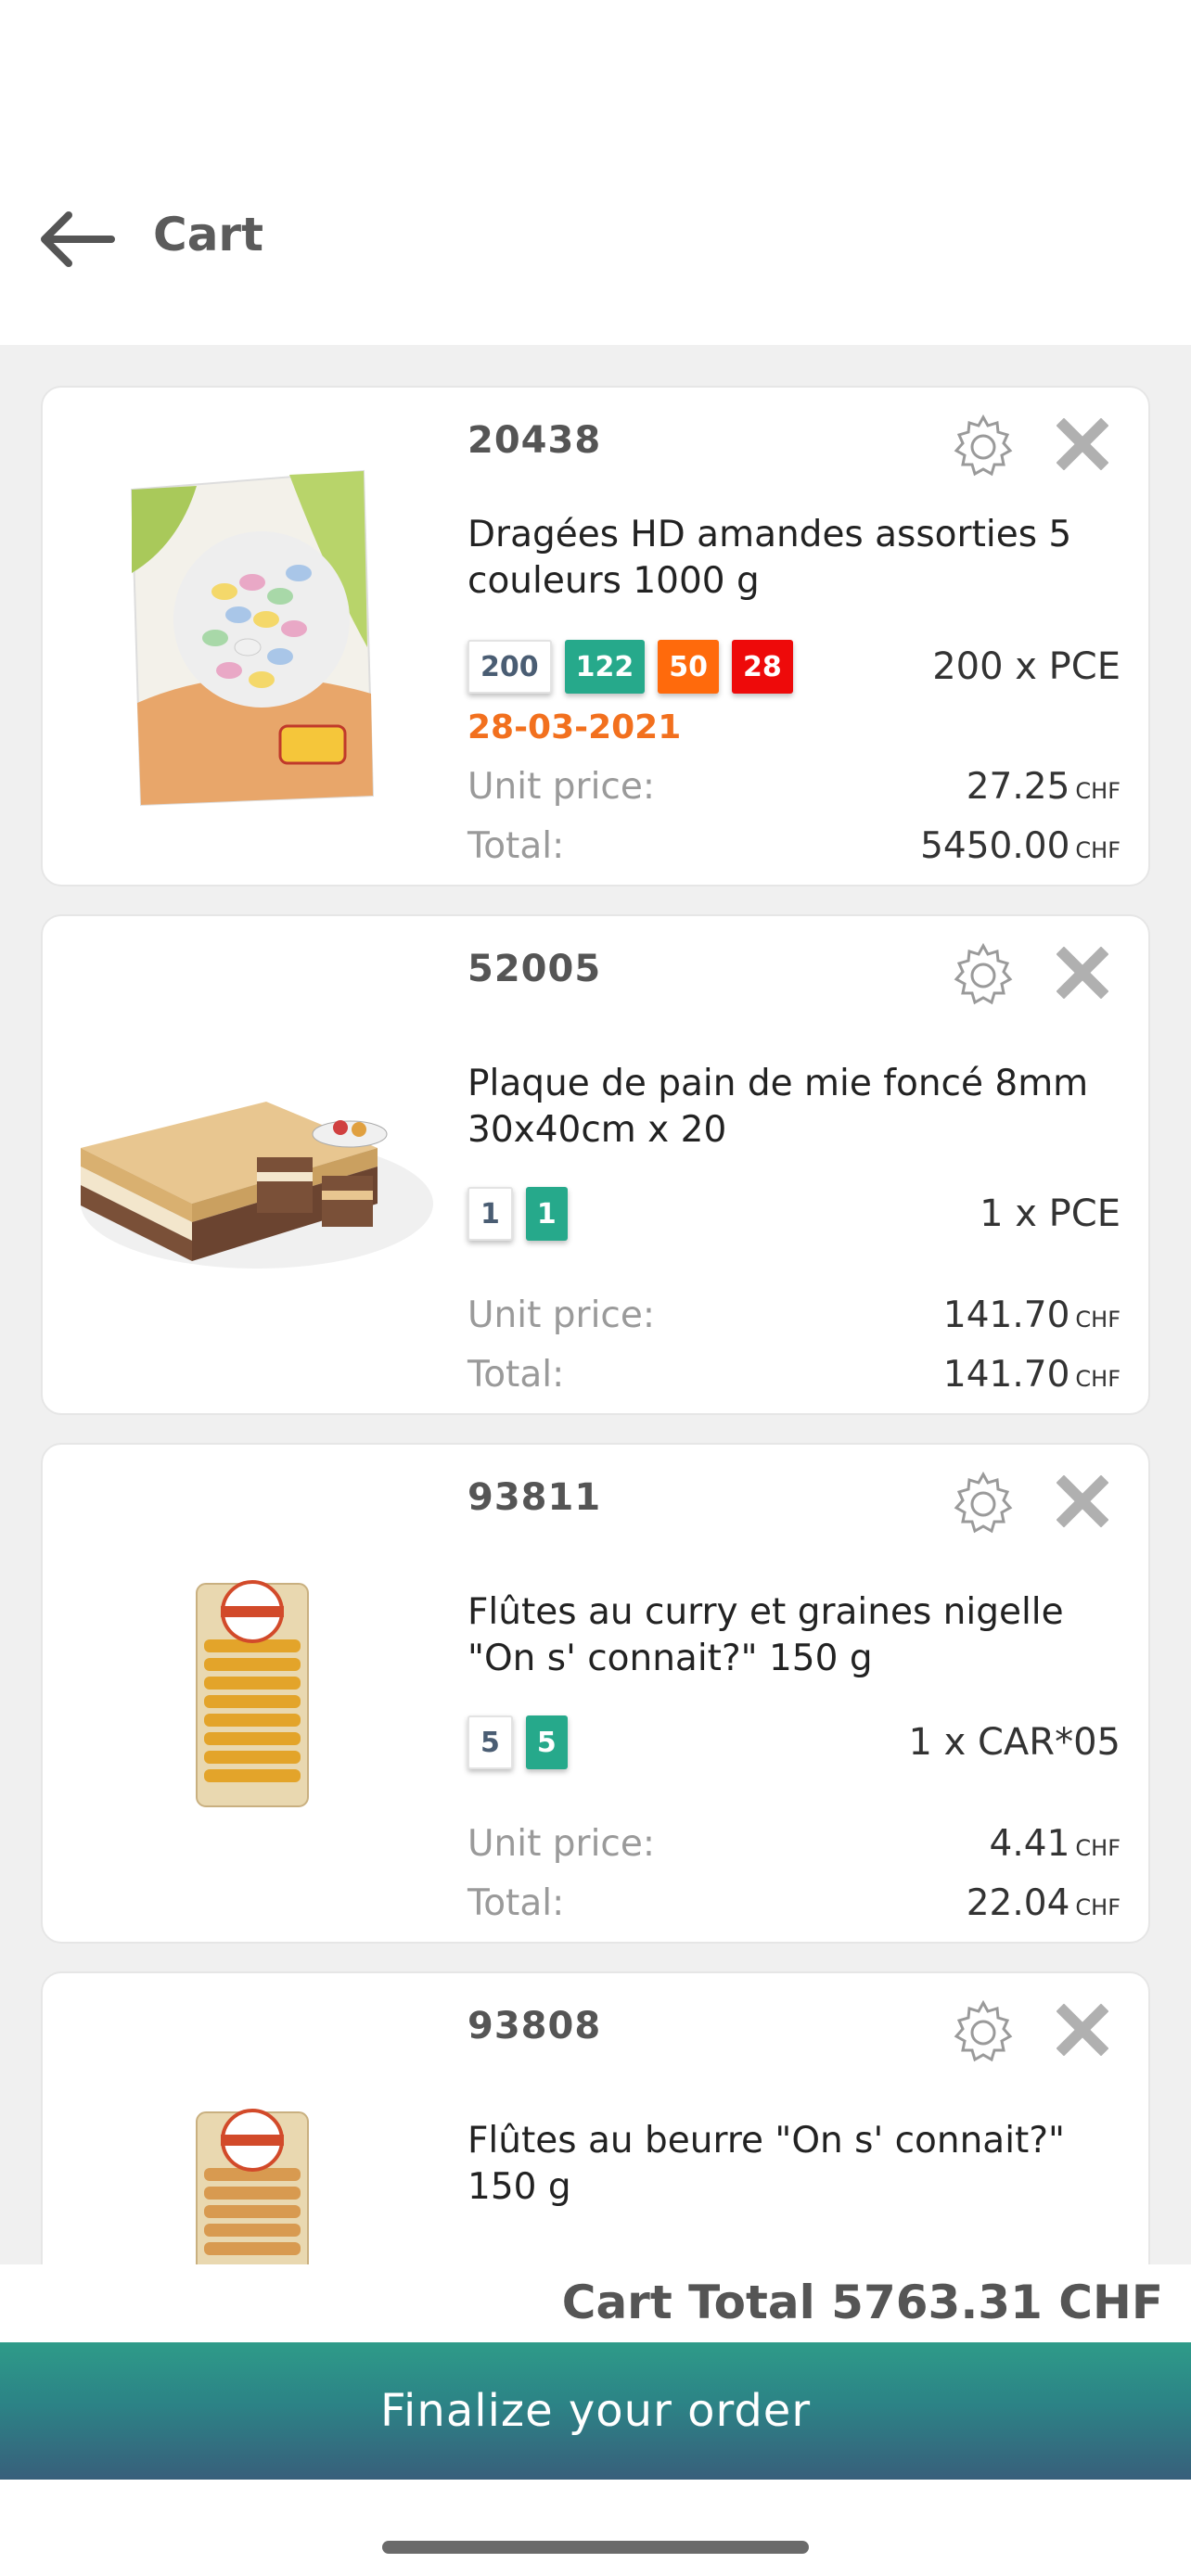 The width and height of the screenshot is (1191, 2576). I want to click on stock-badge: 50, so click(688, 667).